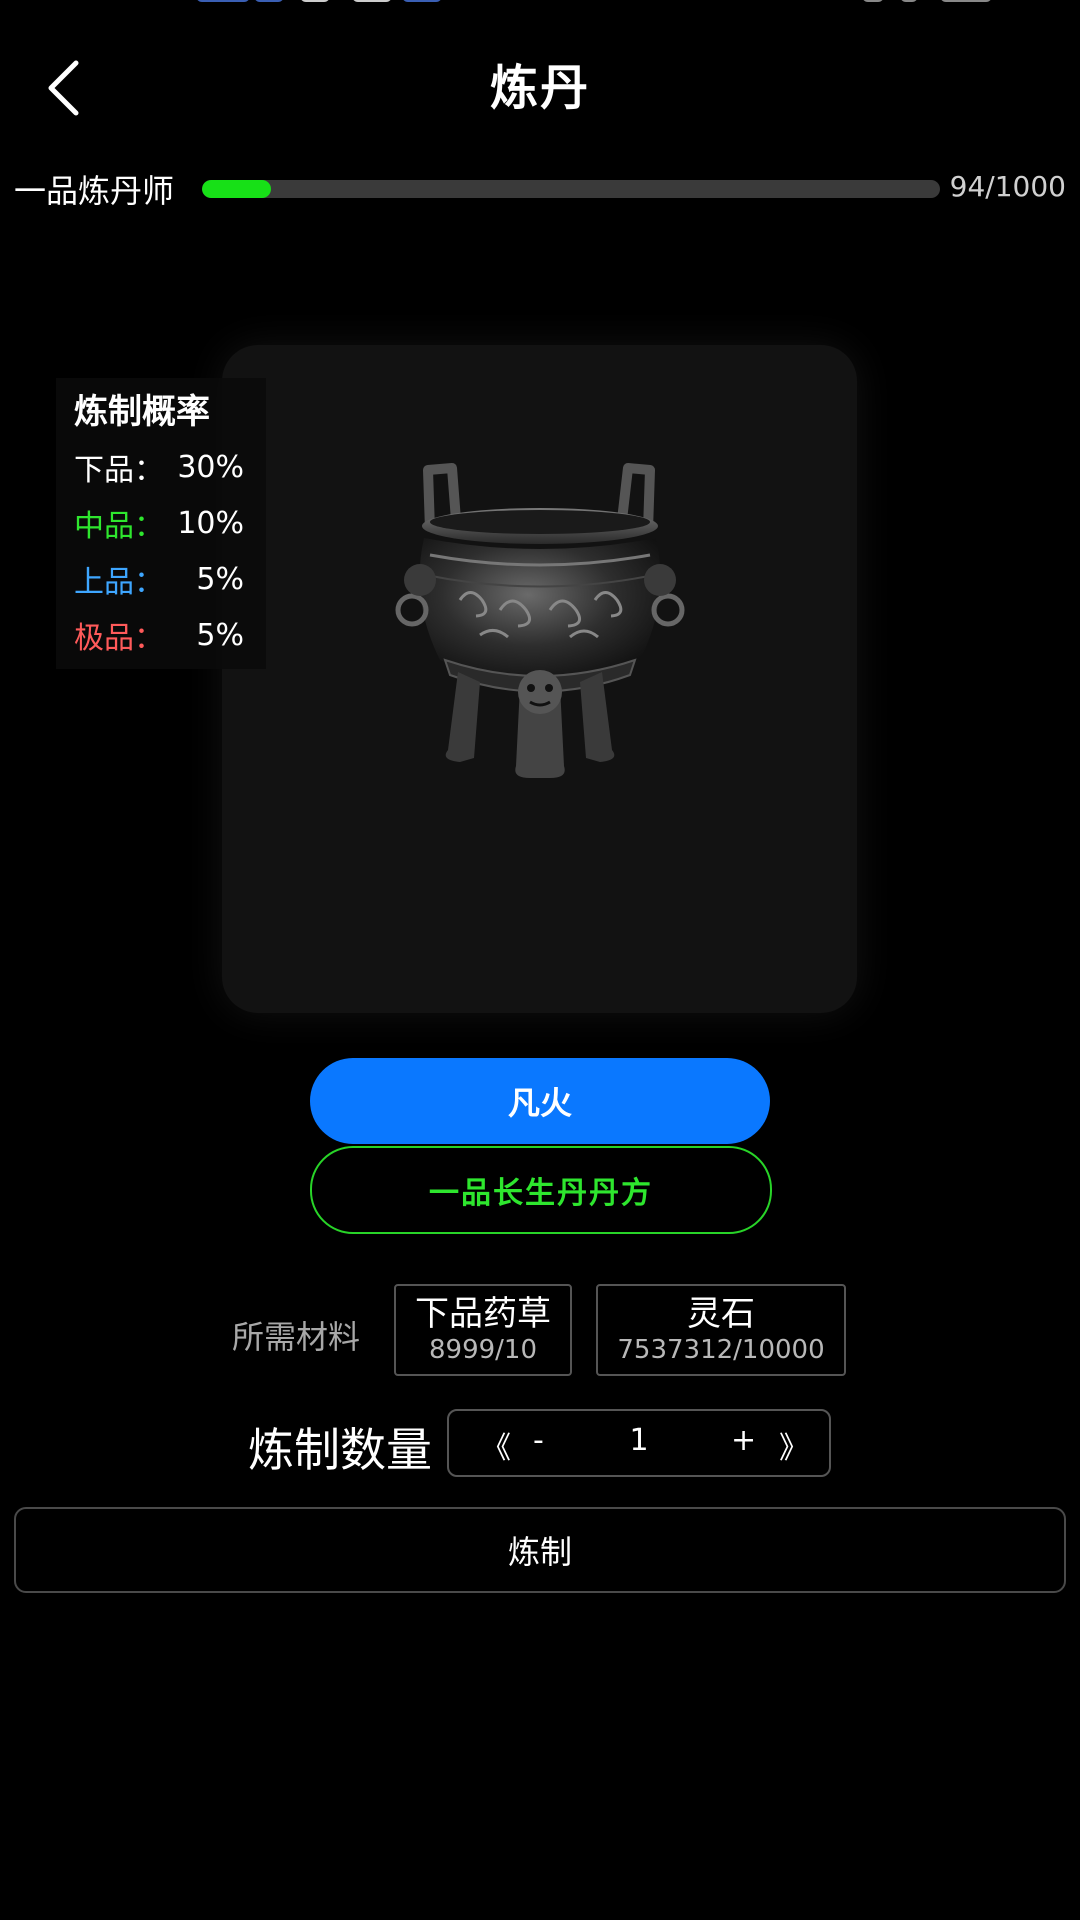 The image size is (1080, 1920). I want to click on exp-progress-fill, so click(237, 189).